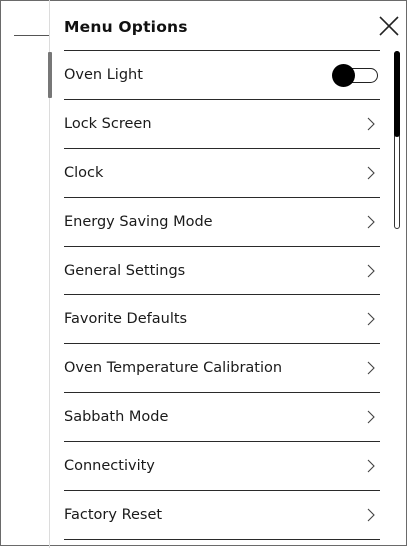 The image size is (409, 548). What do you see at coordinates (356, 75) in the screenshot?
I see `oven-light-toggle` at bounding box center [356, 75].